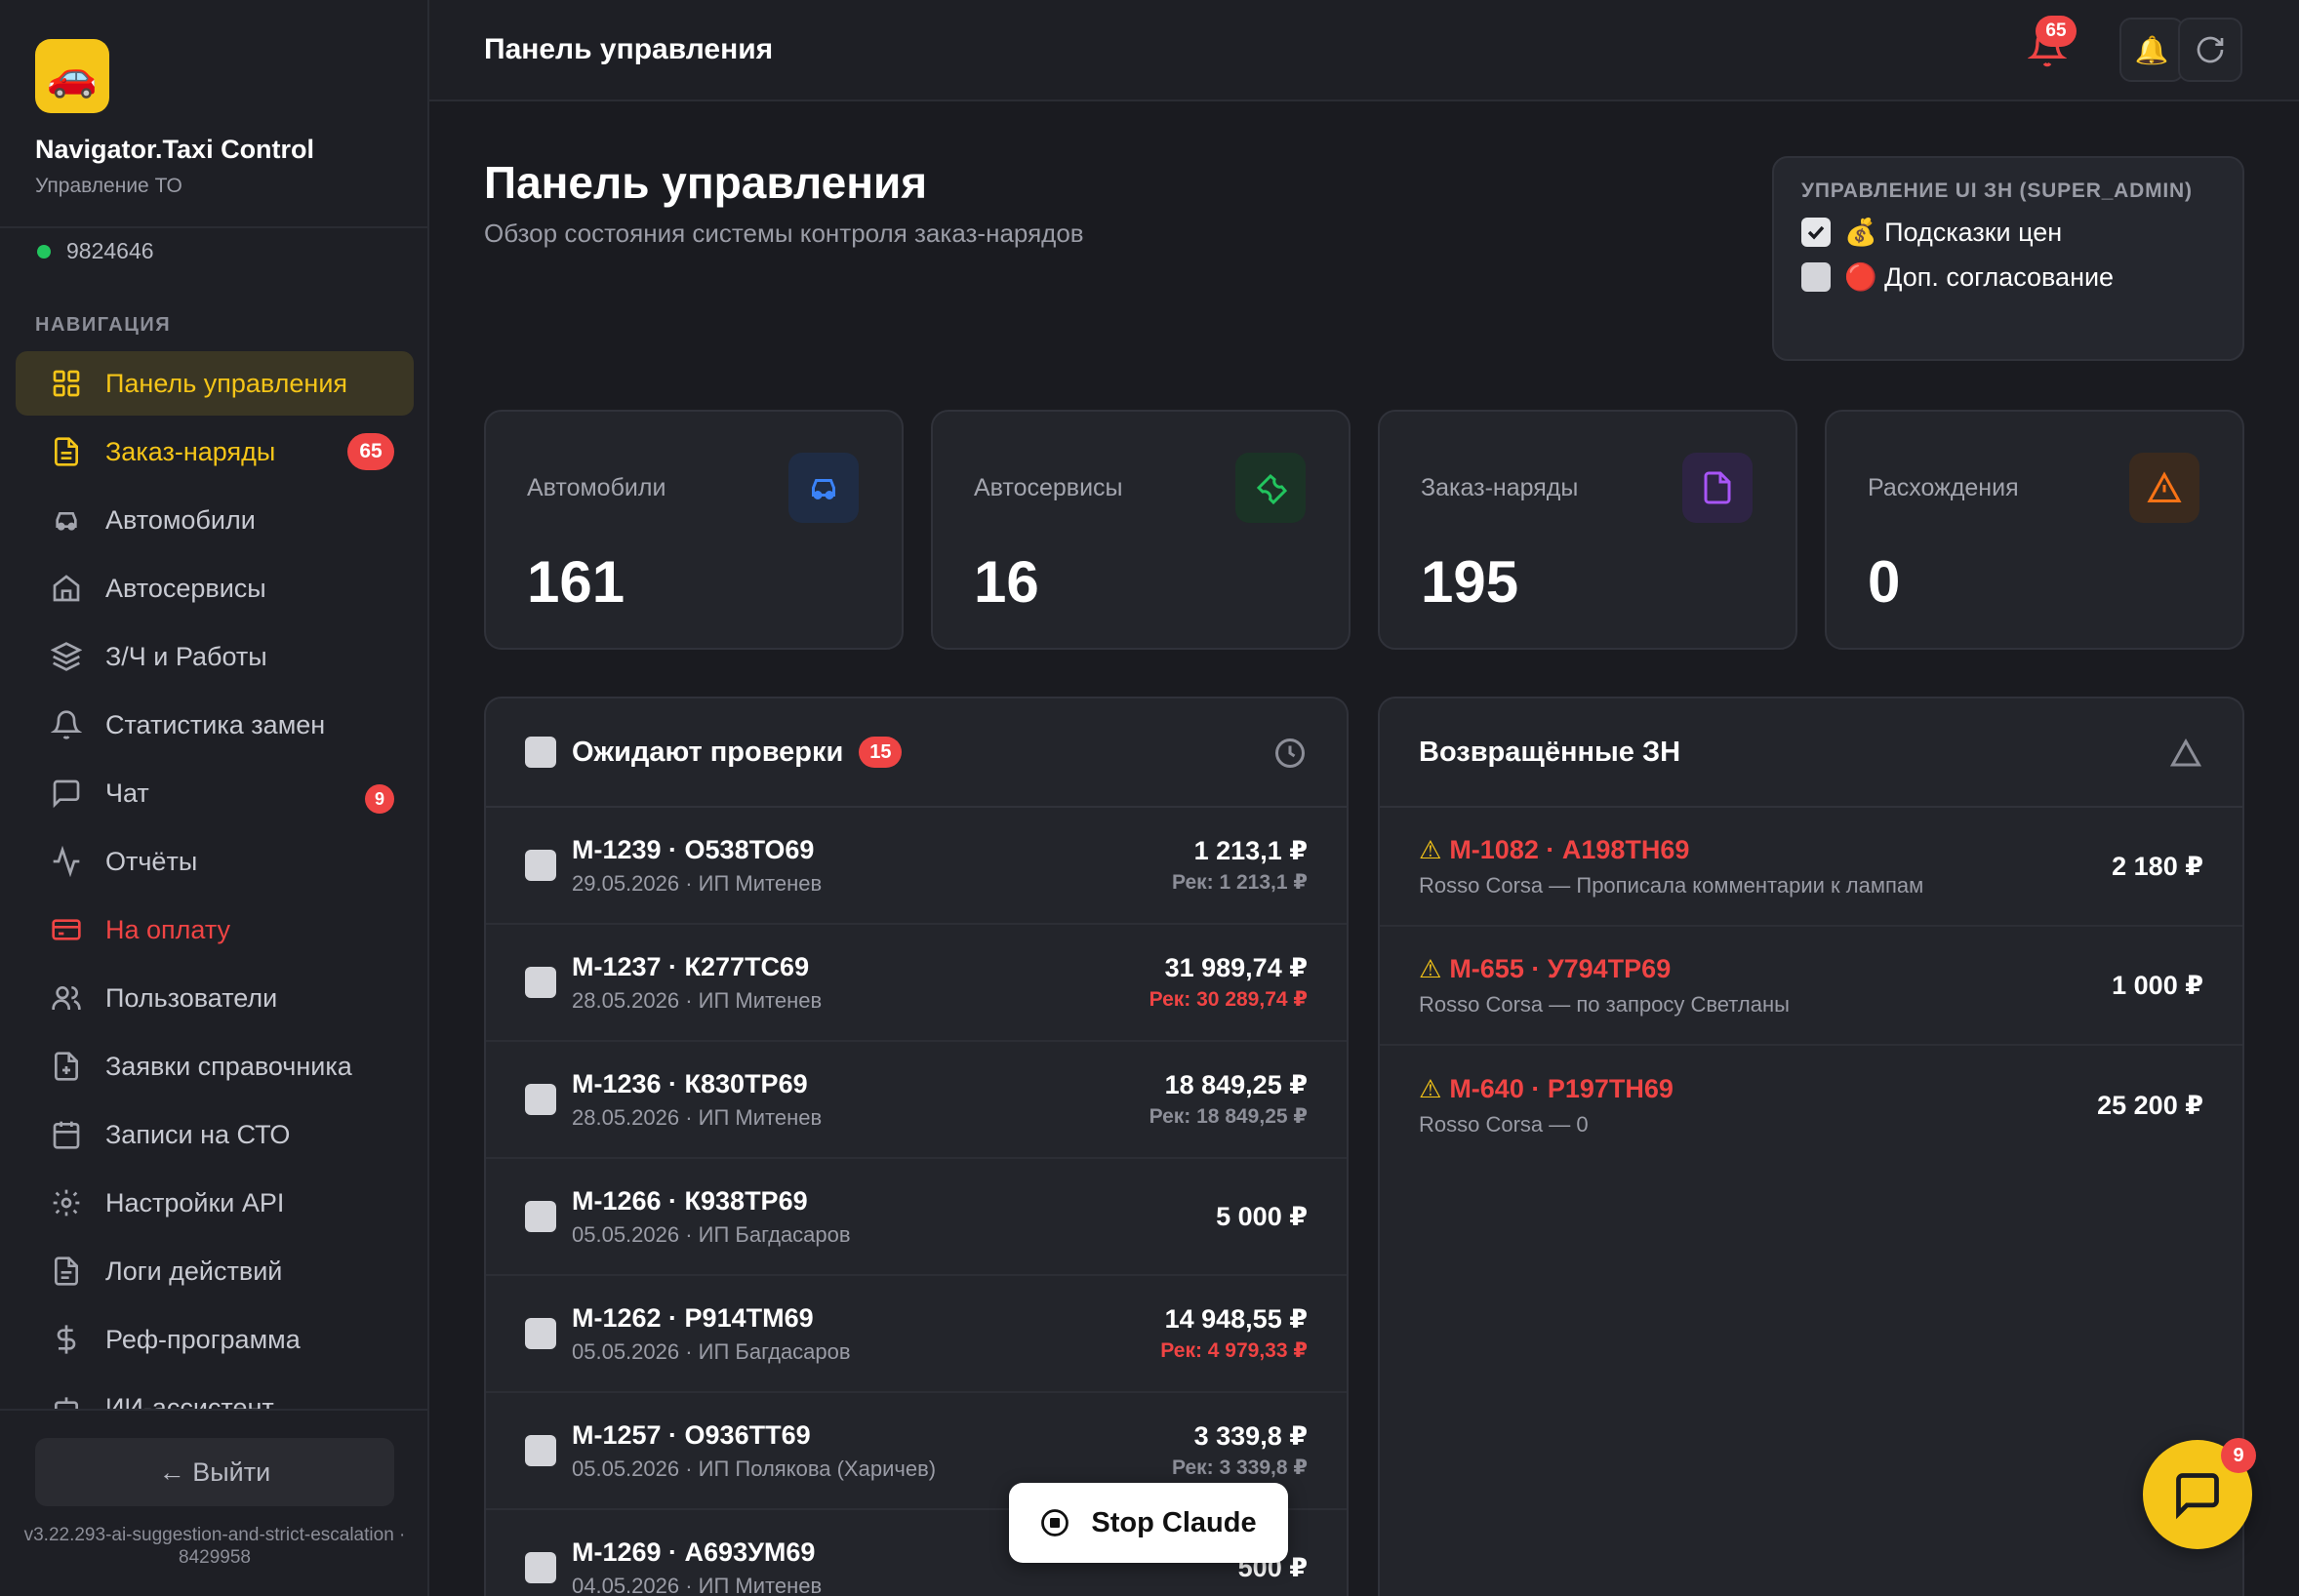 Image resolution: width=2299 pixels, height=1596 pixels. What do you see at coordinates (103, 325) in the screenshot?
I see `nav-heading: НАВИГАЦИЯ` at bounding box center [103, 325].